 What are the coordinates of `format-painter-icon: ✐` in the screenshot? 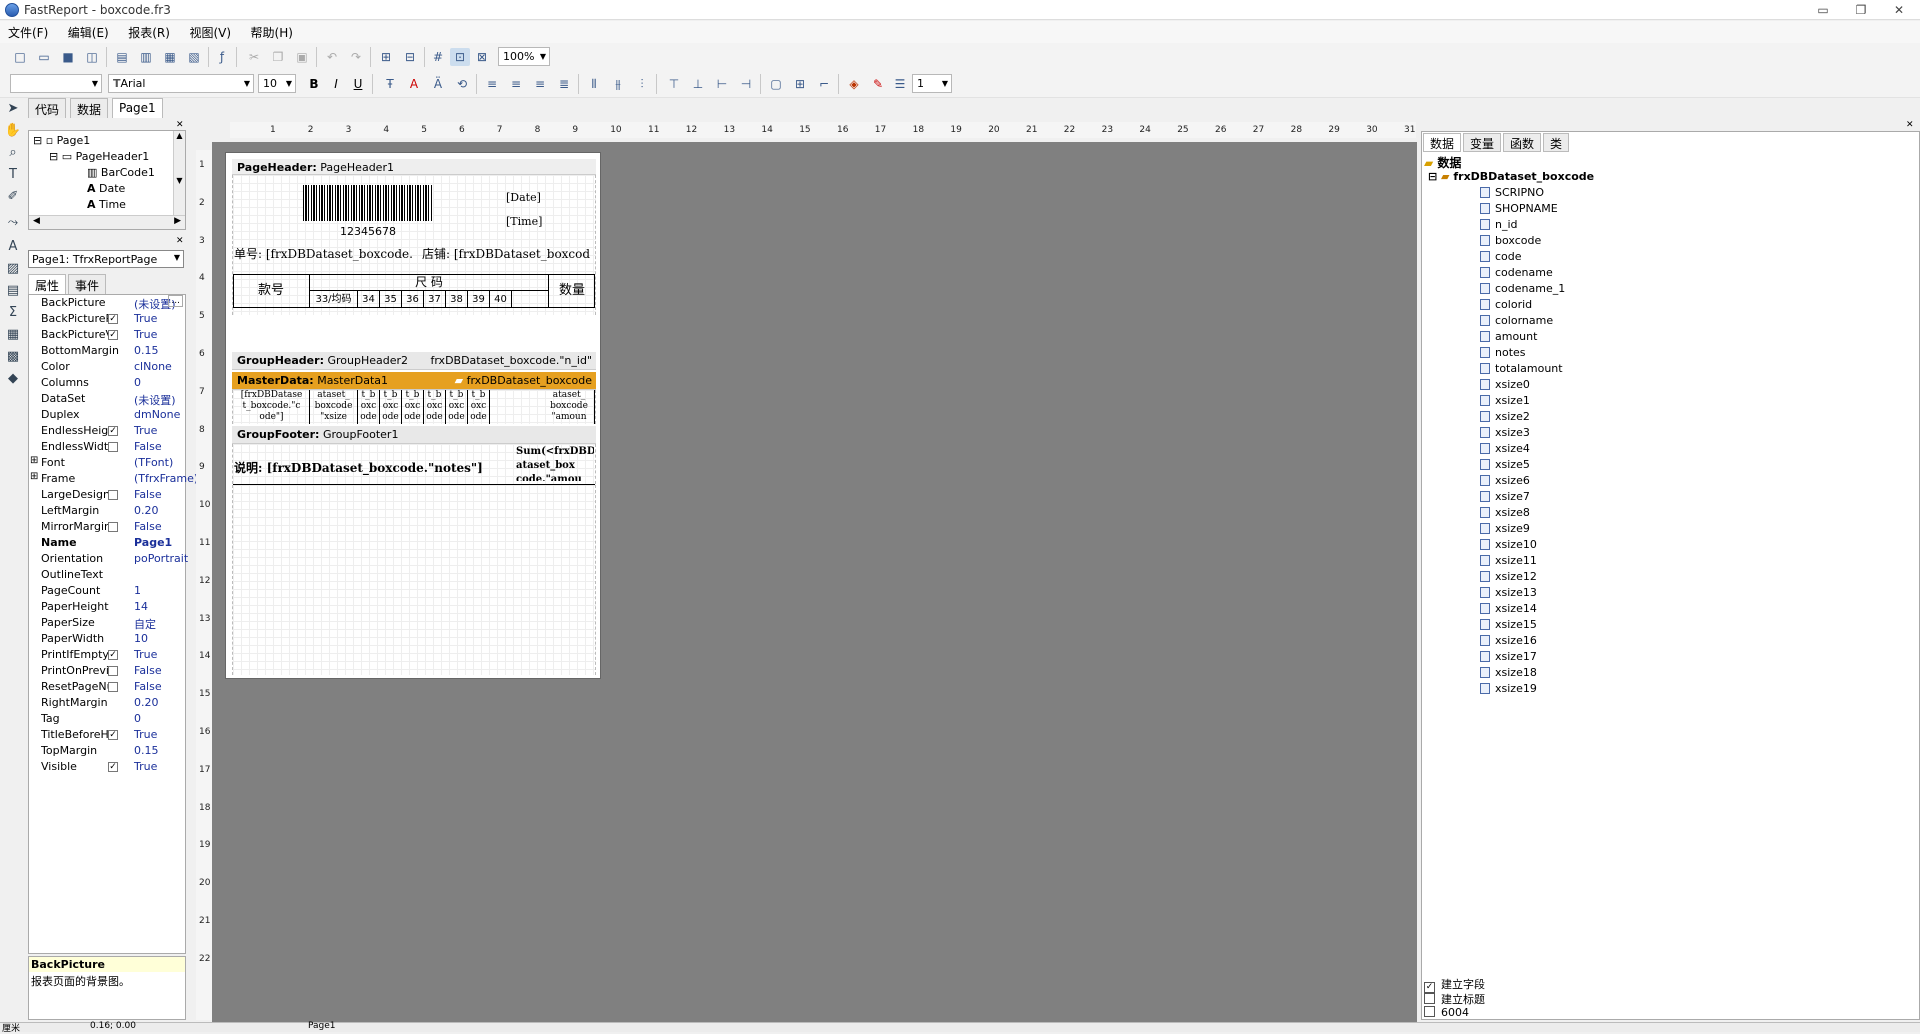 It's located at (13, 197).